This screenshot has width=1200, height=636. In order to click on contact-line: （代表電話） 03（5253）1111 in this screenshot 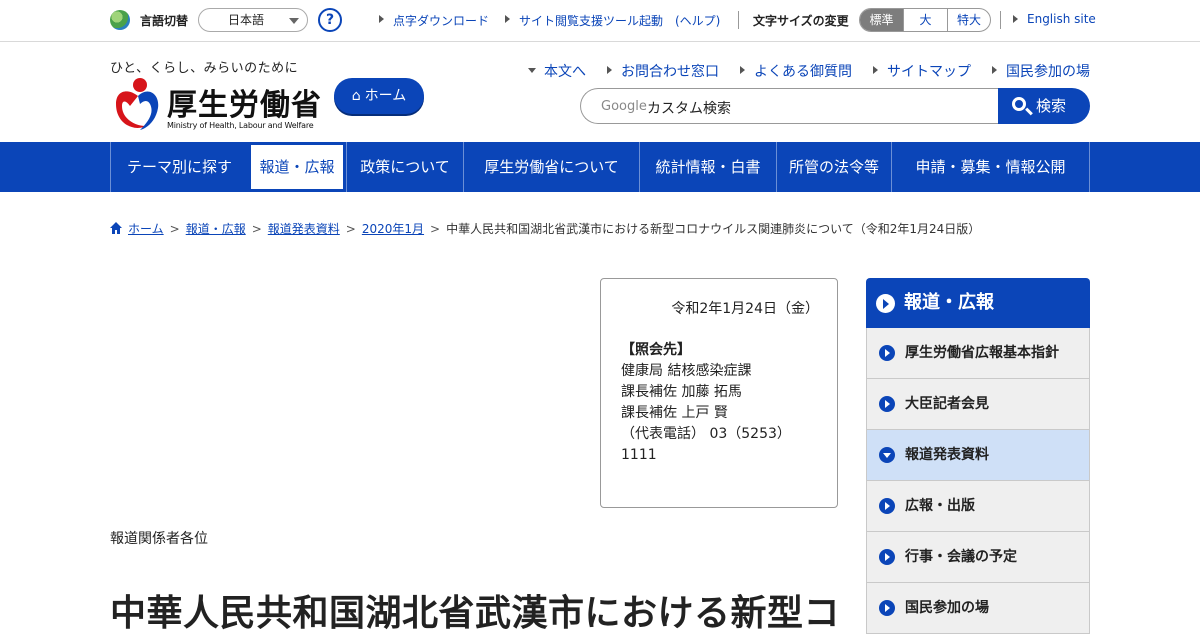, I will do `click(706, 444)`.